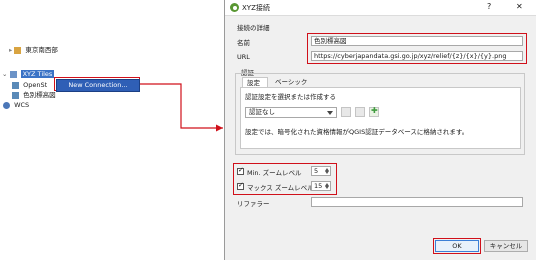 This screenshot has width=536, height=260. Describe the element at coordinates (489, 6) in the screenshot. I see `help-button: ?` at that location.